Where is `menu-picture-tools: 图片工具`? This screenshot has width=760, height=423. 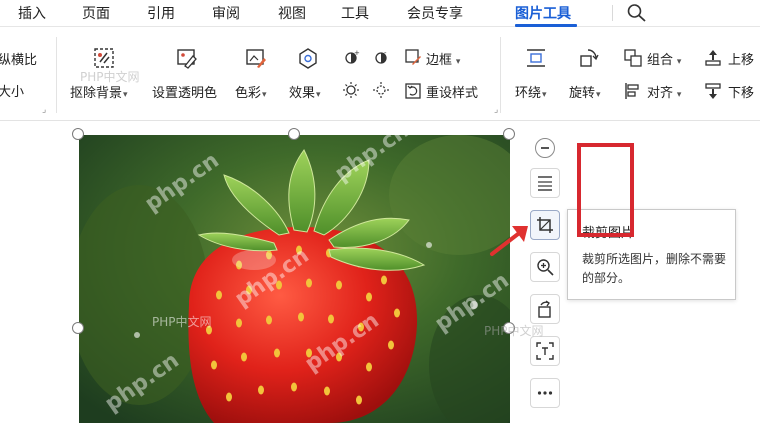 menu-picture-tools: 图片工具 is located at coordinates (543, 13).